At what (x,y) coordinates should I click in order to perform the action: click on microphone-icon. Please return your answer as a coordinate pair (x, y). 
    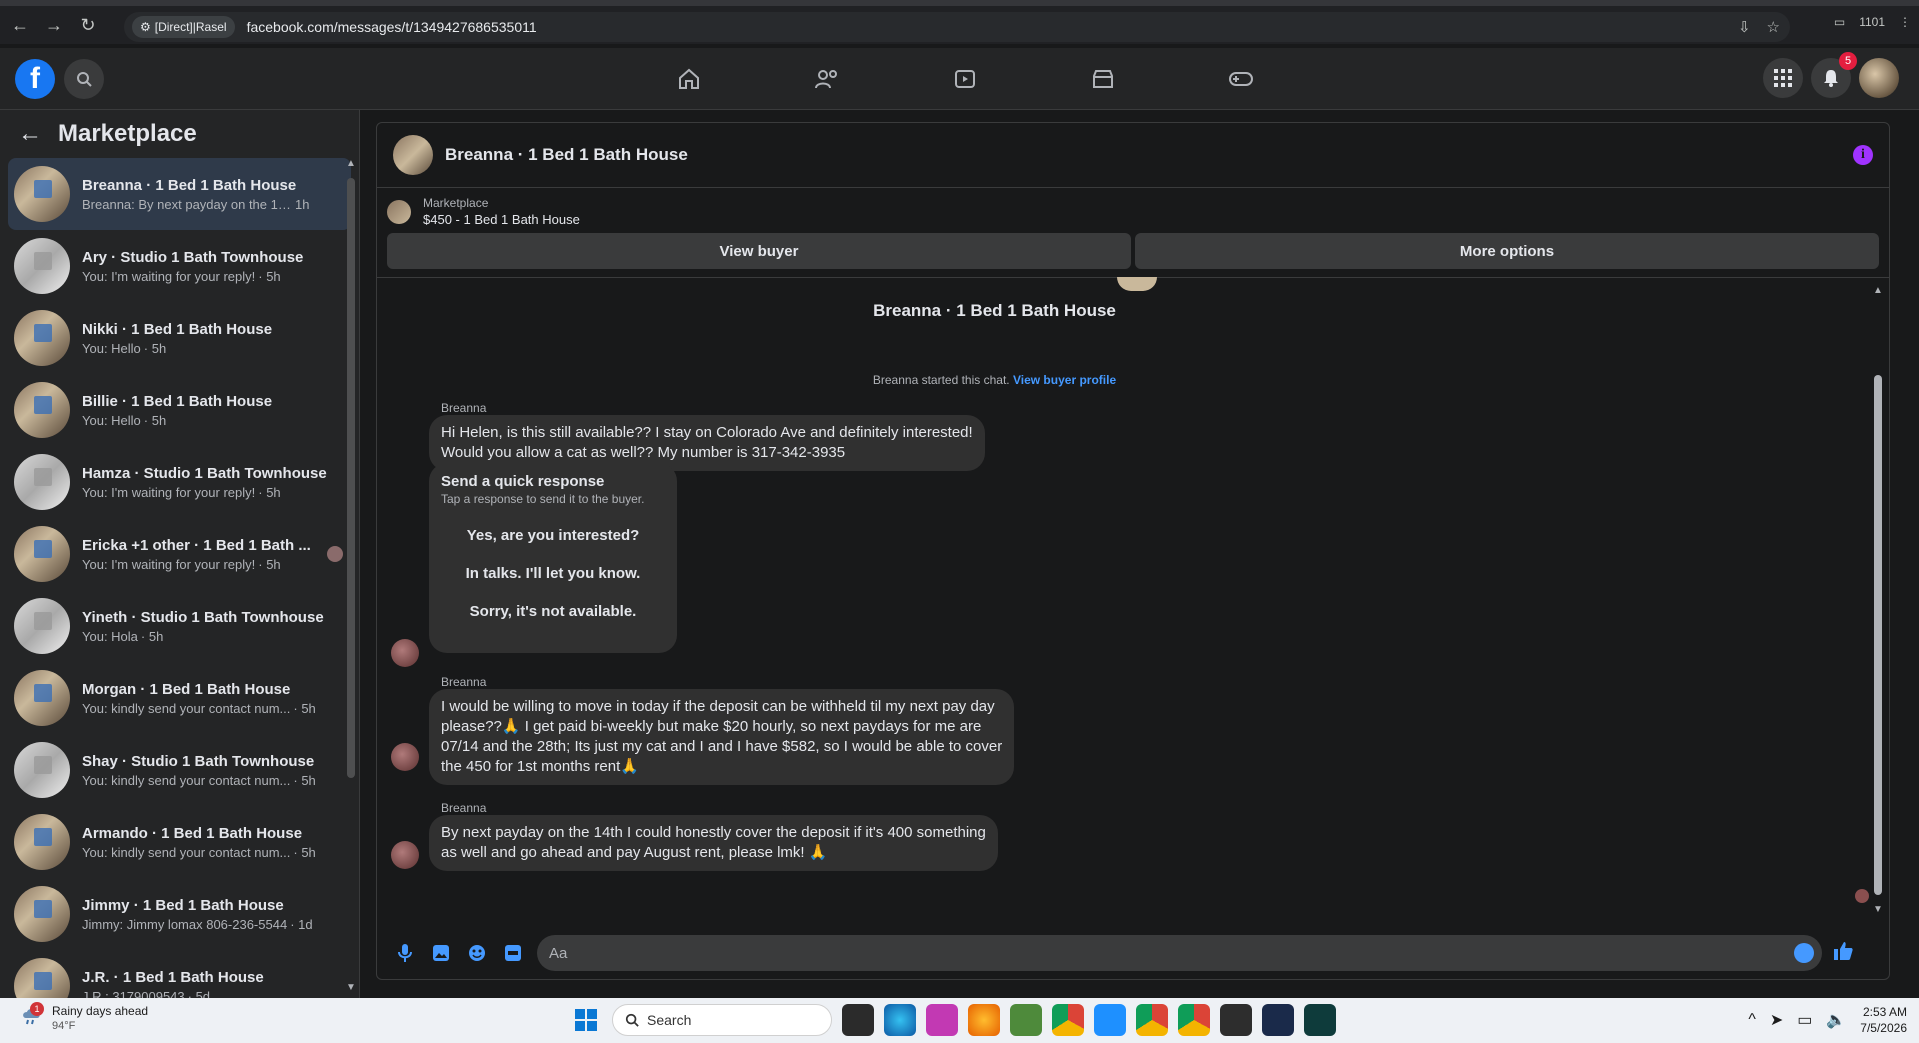
    Looking at the image, I should click on (405, 953).